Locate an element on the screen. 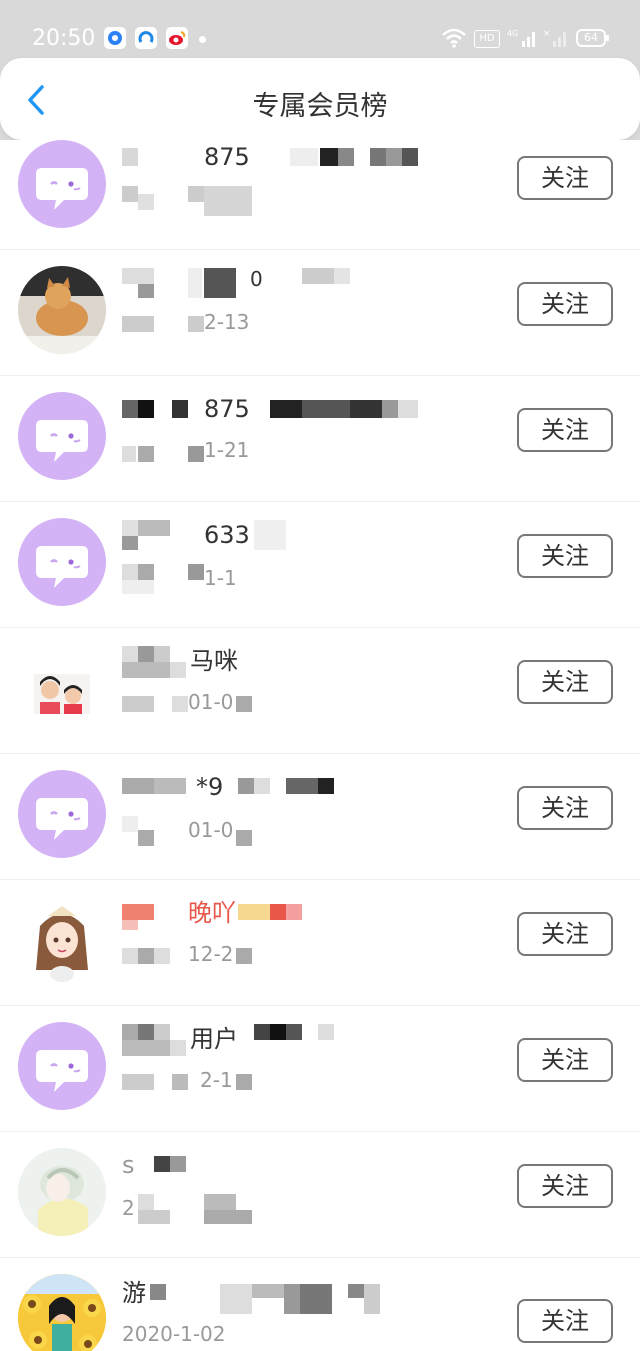 The height and width of the screenshot is (1351, 640). join-date-fragment: 12-2 is located at coordinates (211, 954).